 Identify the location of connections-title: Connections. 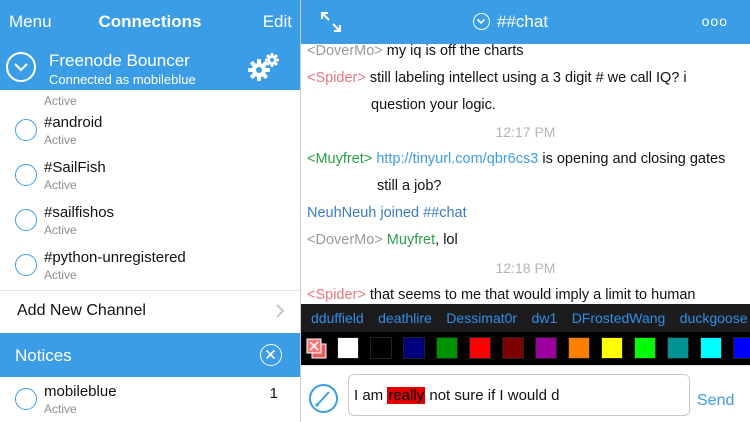
(150, 21).